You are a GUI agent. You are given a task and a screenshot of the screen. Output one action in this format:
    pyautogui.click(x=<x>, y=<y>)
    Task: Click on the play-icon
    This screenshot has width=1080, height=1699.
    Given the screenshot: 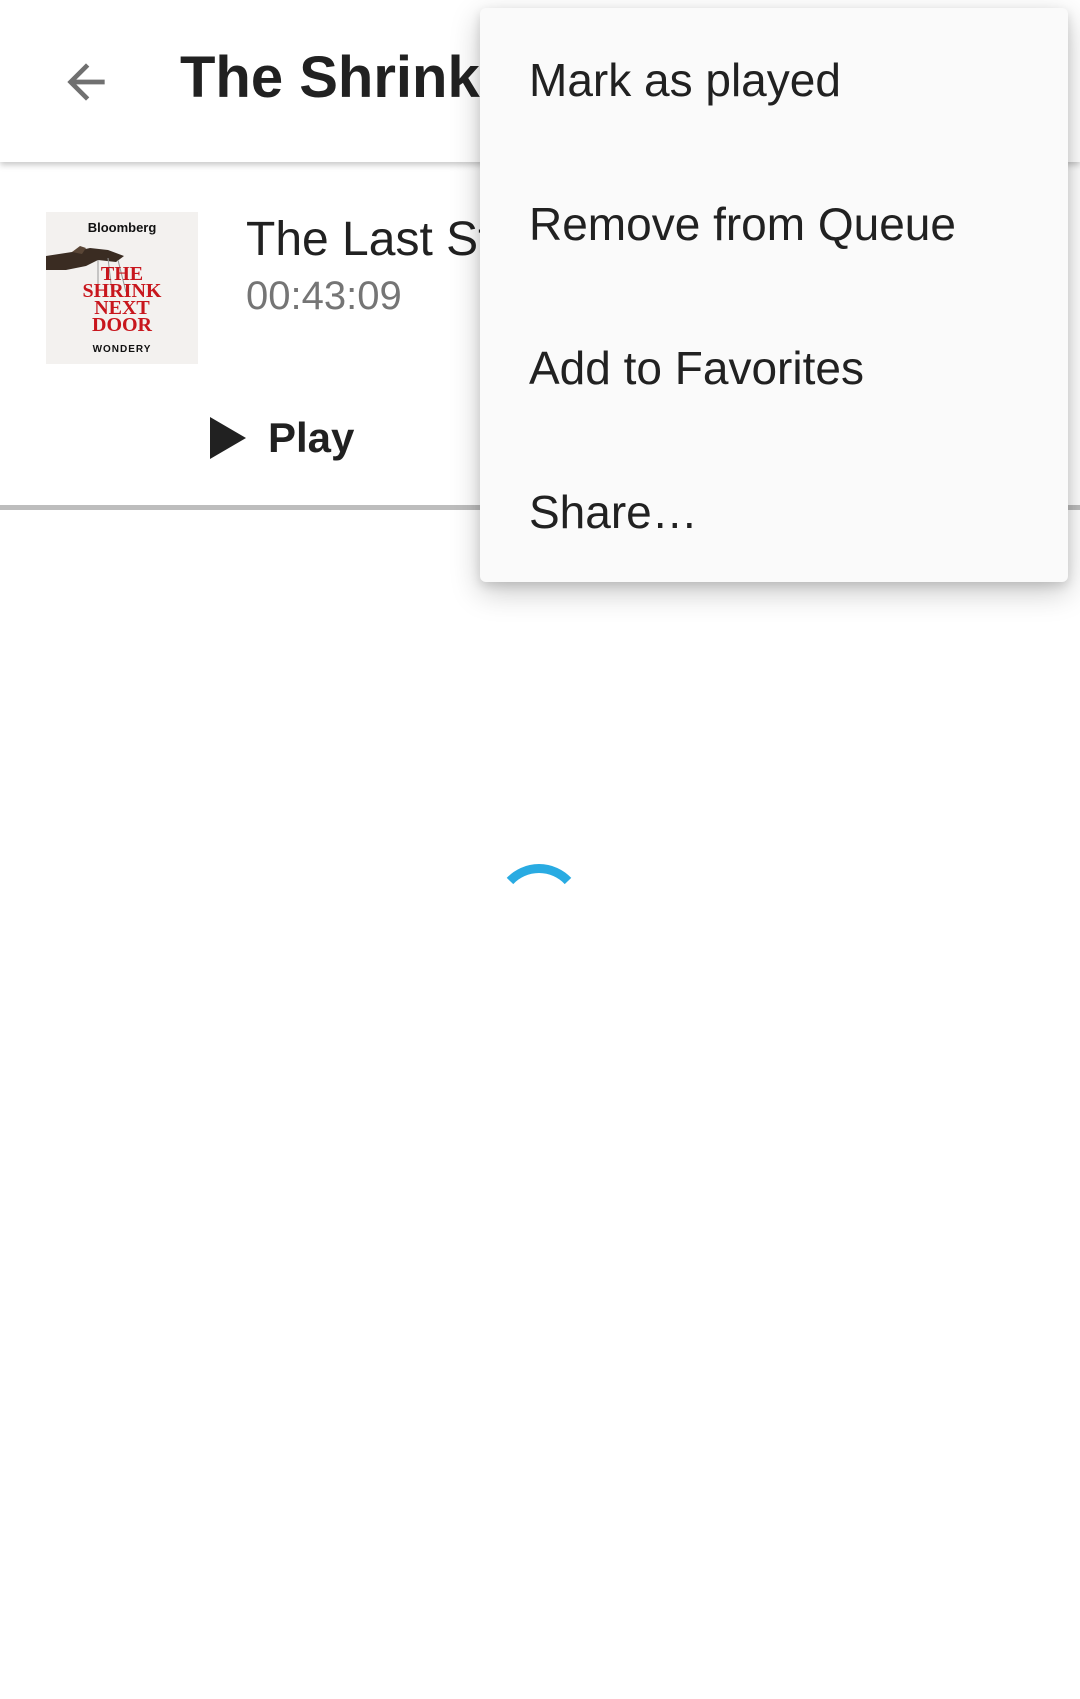 What is the action you would take?
    pyautogui.click(x=228, y=438)
    